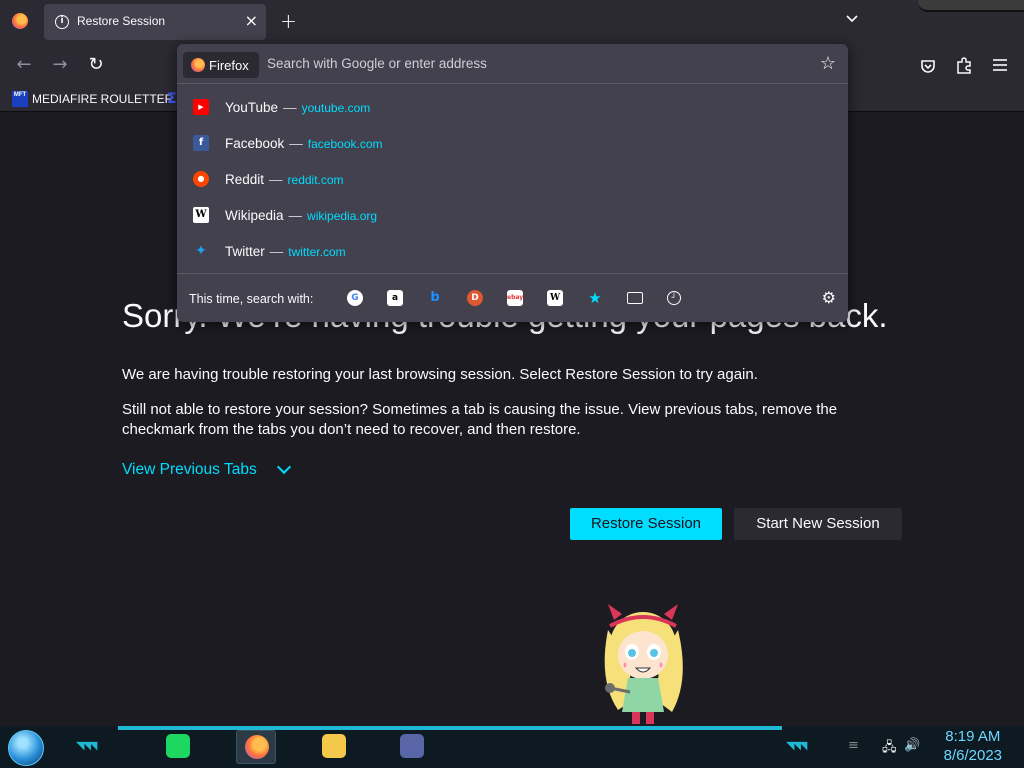 The image size is (1024, 768). Describe the element at coordinates (342, 215) in the screenshot. I see `suggestion-url: wikipedia.org` at that location.